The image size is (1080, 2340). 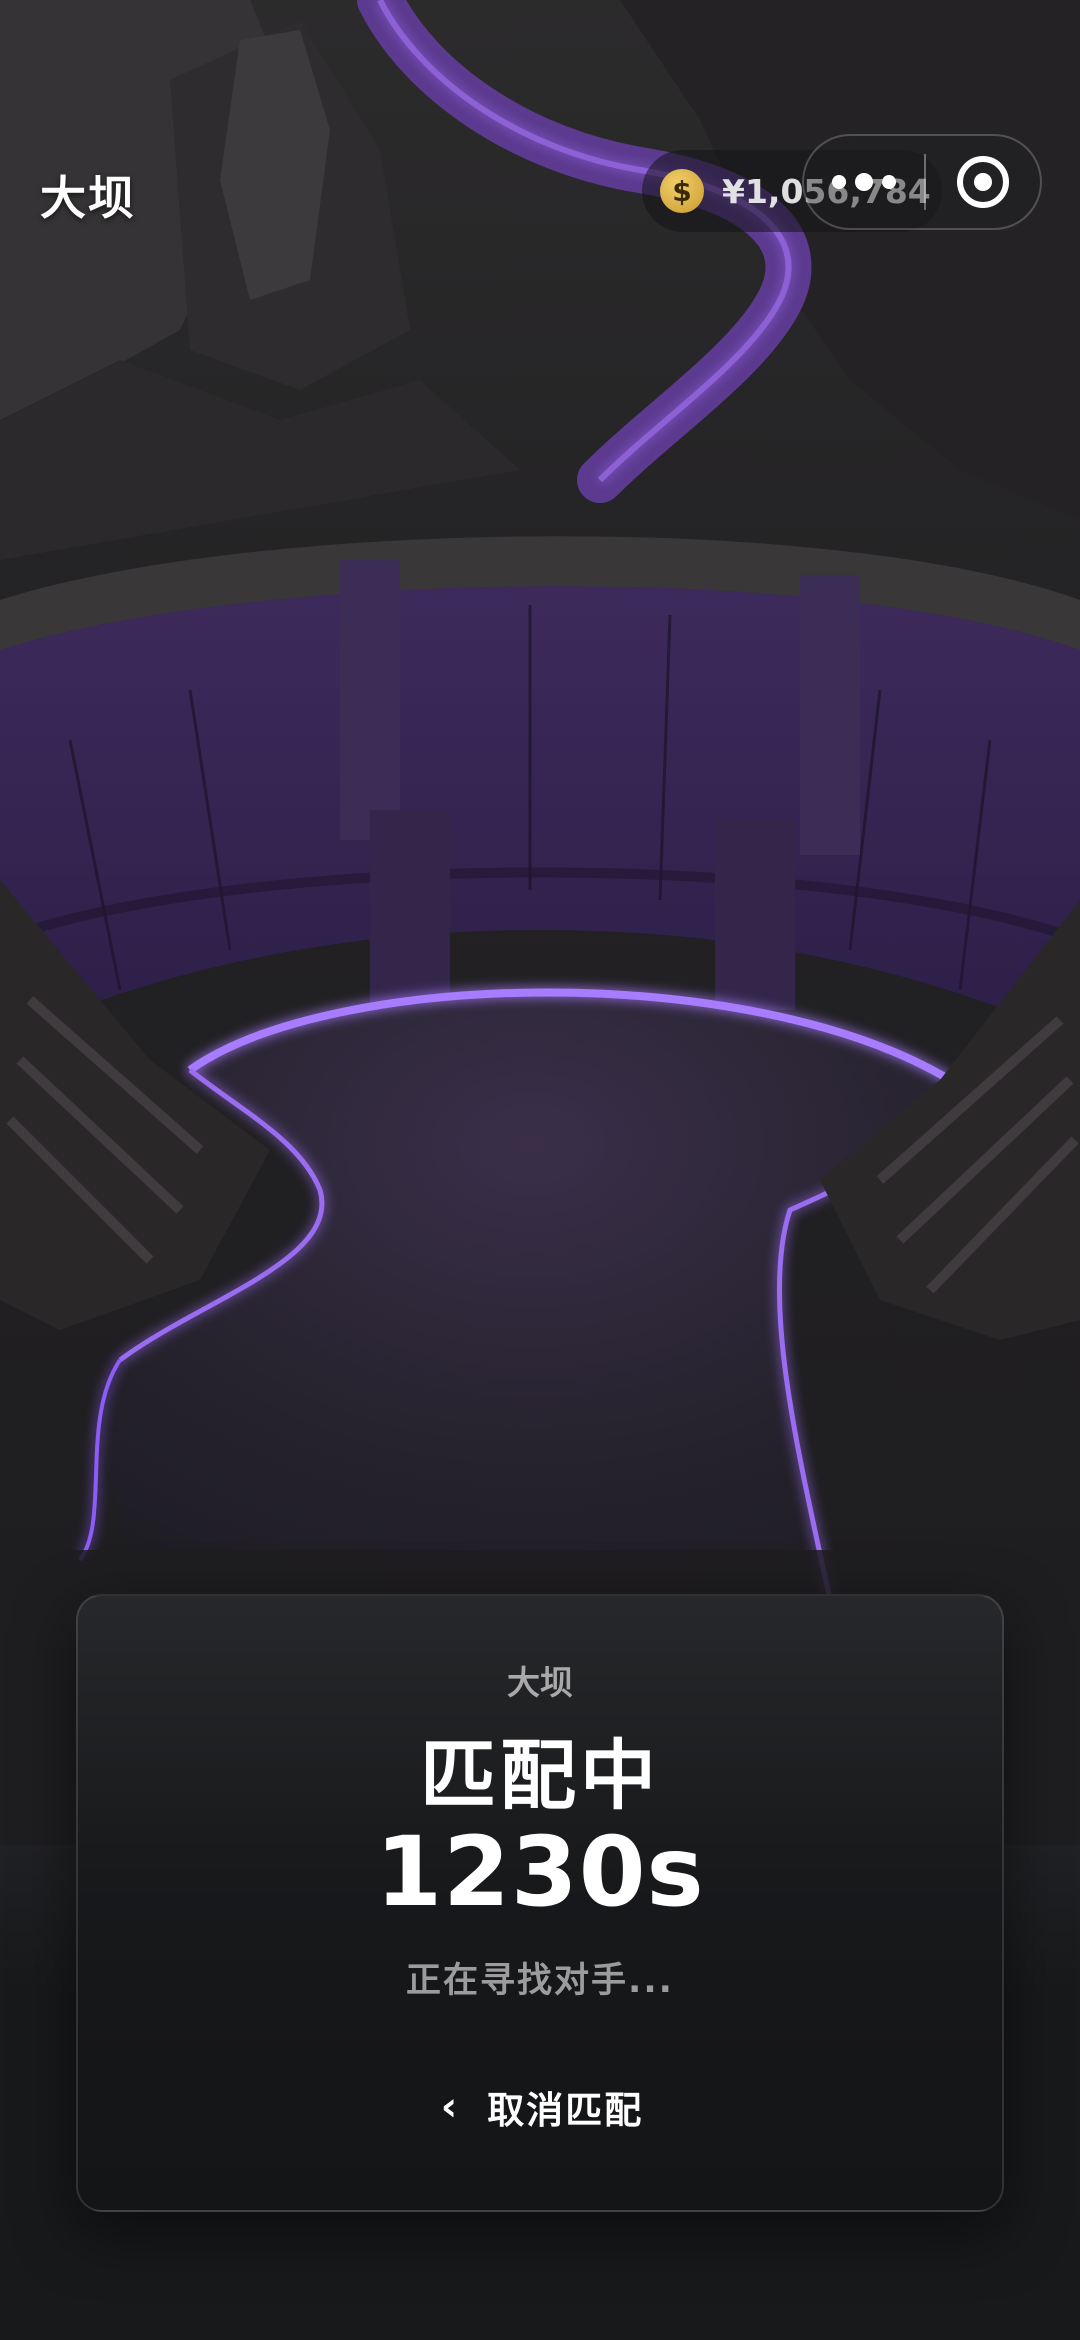 I want to click on more-button, so click(x=864, y=182).